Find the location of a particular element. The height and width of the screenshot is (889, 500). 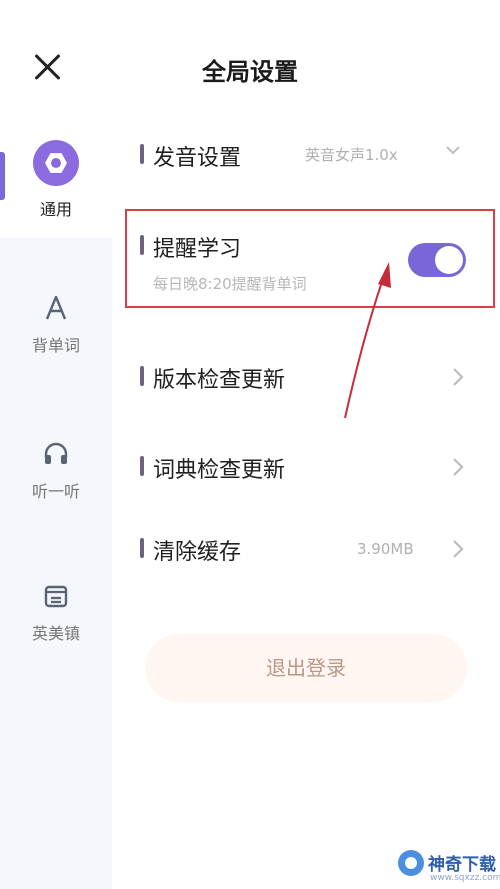

watermark-logo-icon is located at coordinates (411, 863).